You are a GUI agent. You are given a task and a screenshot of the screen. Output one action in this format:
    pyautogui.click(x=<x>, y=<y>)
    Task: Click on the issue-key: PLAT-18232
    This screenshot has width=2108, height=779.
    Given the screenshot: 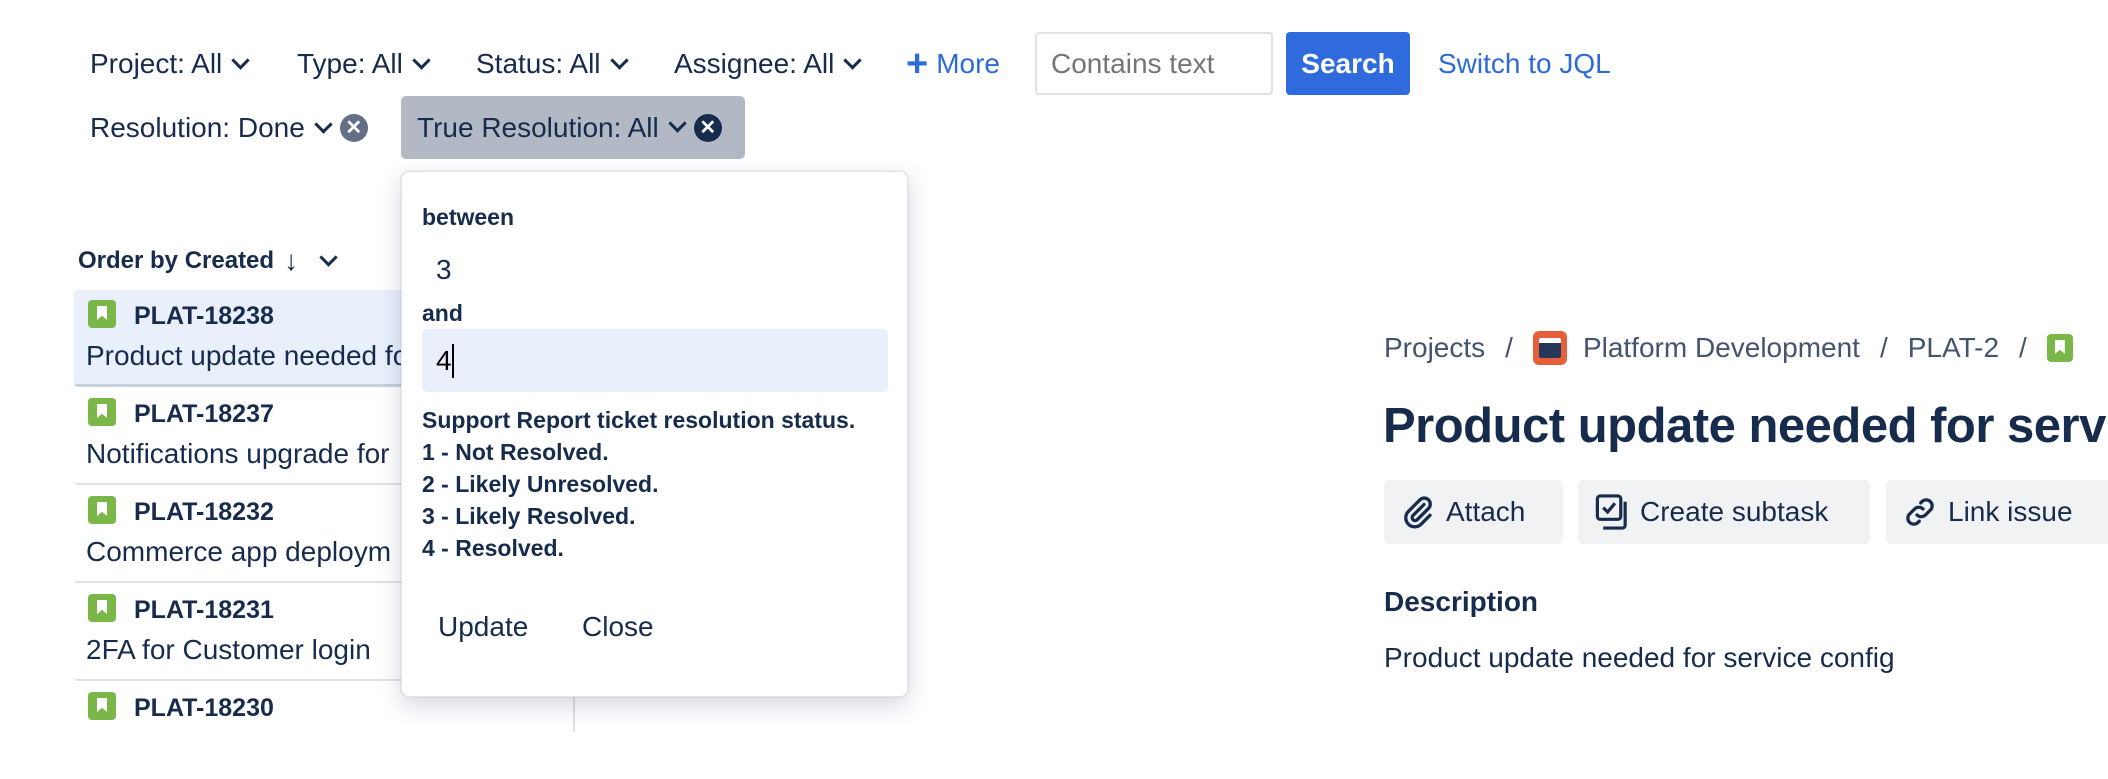 What is the action you would take?
    pyautogui.click(x=204, y=512)
    